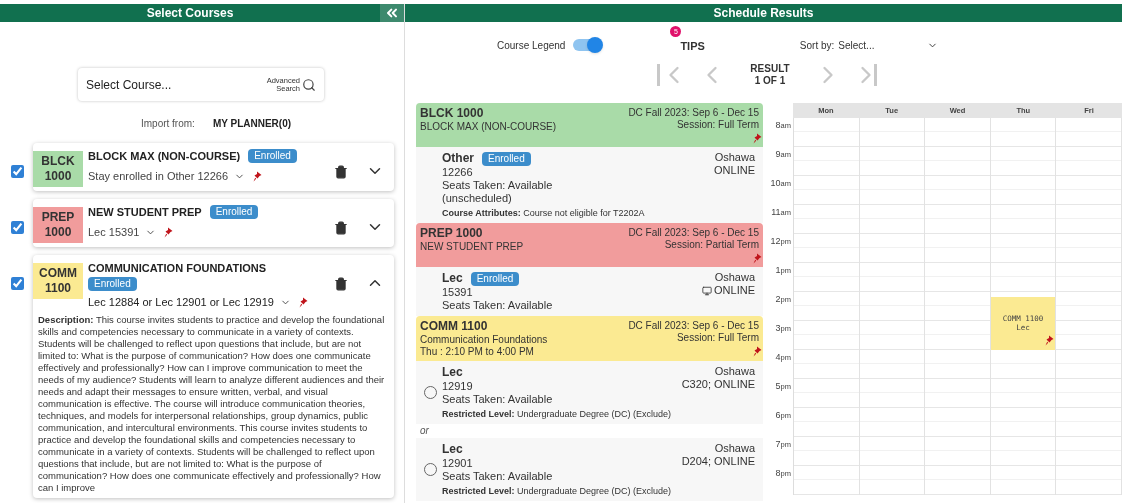  What do you see at coordinates (177, 268) in the screenshot?
I see `course-title: COMMUNICATION FOUNDATIONS` at bounding box center [177, 268].